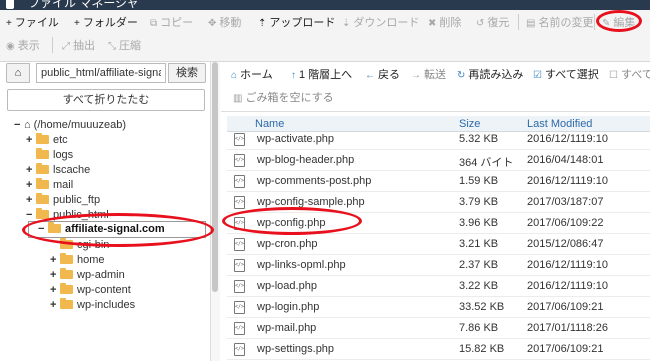  I want to click on rename-icon: ▤, so click(531, 23).